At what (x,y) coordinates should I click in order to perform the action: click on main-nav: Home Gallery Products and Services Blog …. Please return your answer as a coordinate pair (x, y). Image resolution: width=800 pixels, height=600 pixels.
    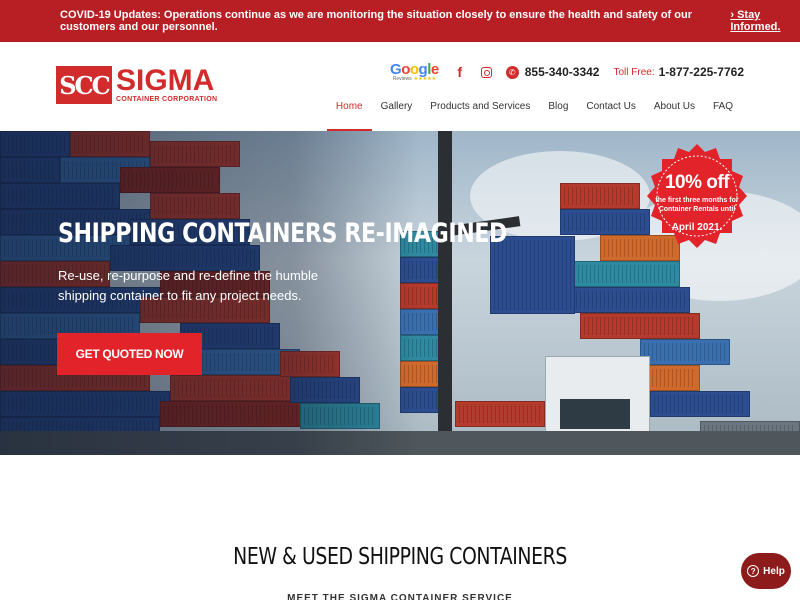
    Looking at the image, I should click on (534, 115).